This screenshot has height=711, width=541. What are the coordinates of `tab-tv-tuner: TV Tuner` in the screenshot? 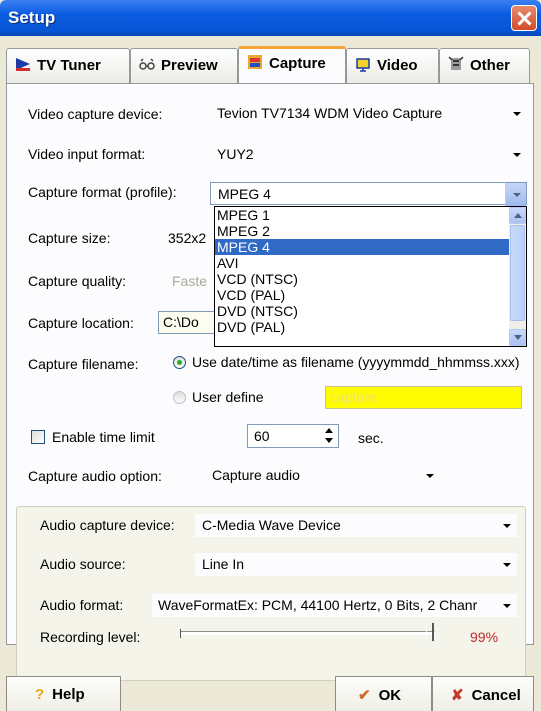 It's located at (68, 65).